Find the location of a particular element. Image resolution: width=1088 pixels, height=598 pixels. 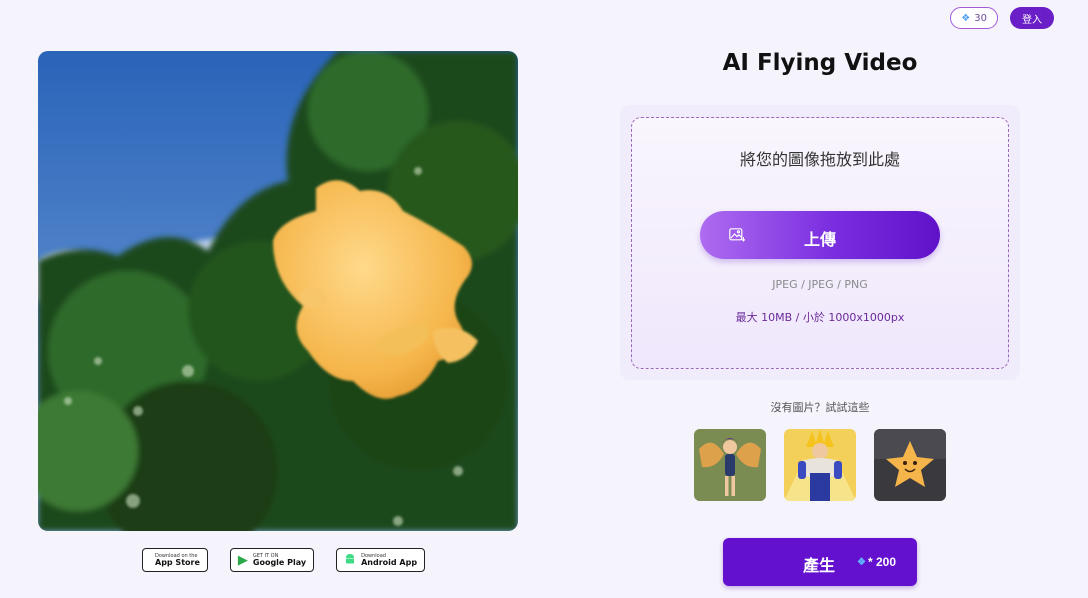

drop-instruction: 將您的圖像拖放到此處 is located at coordinates (819, 159).